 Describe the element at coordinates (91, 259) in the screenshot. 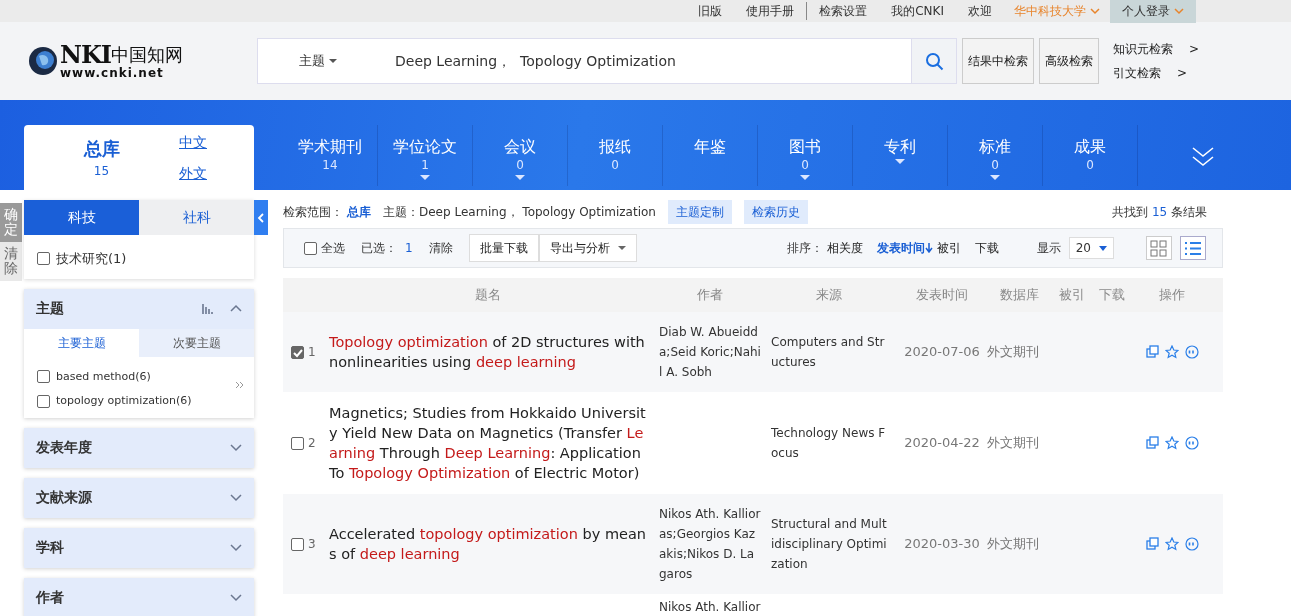

I see `filter-option: 技术研究(1)` at that location.